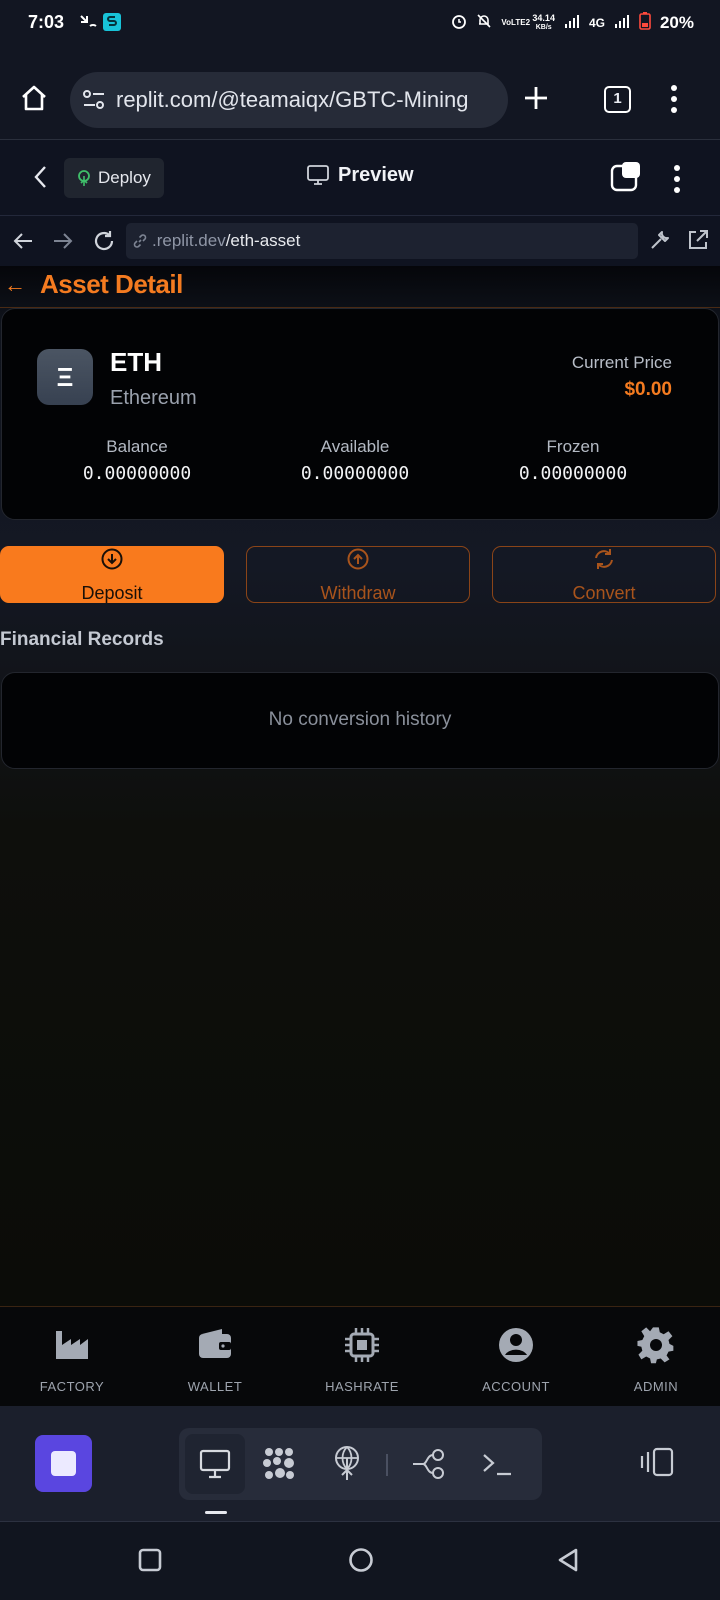 This screenshot has width=720, height=1600. What do you see at coordinates (112, 559) in the screenshot?
I see `arrow-down-circle-icon` at bounding box center [112, 559].